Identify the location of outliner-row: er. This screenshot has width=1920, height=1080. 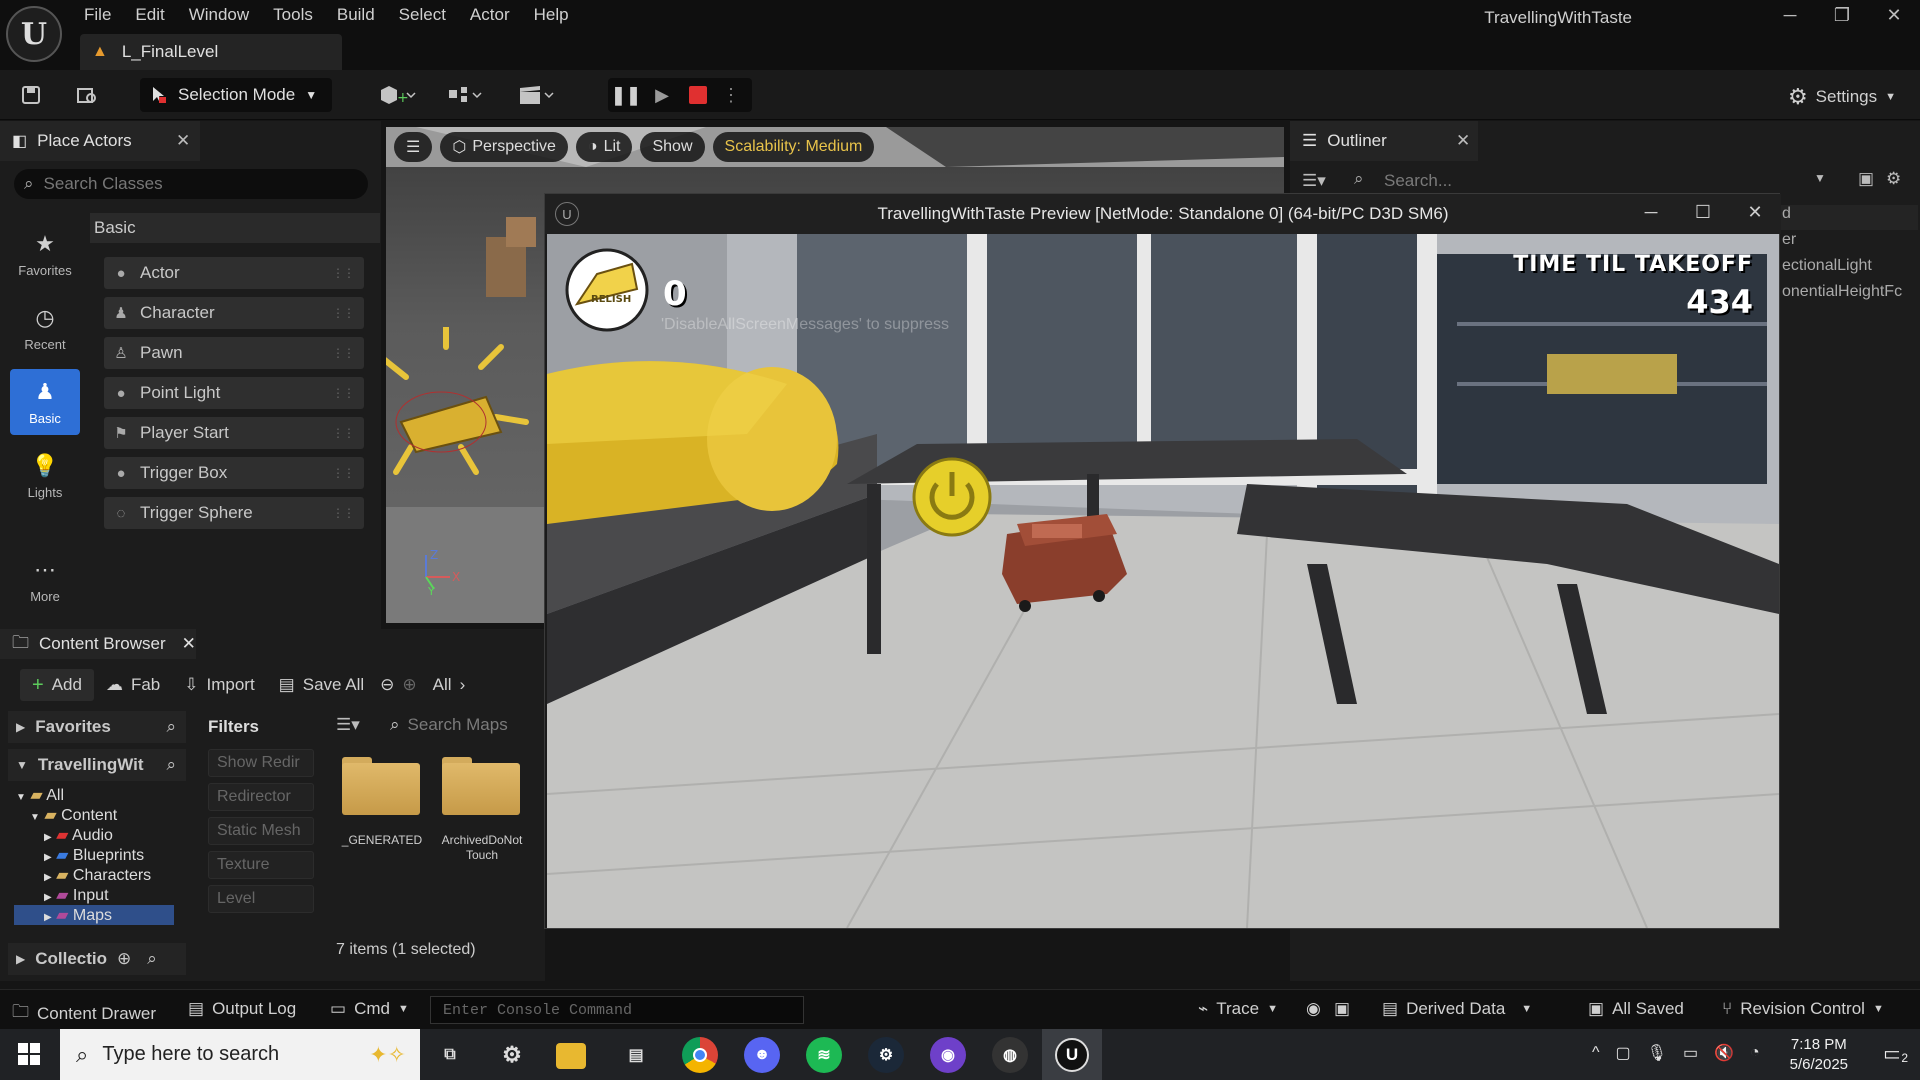
(1848, 243).